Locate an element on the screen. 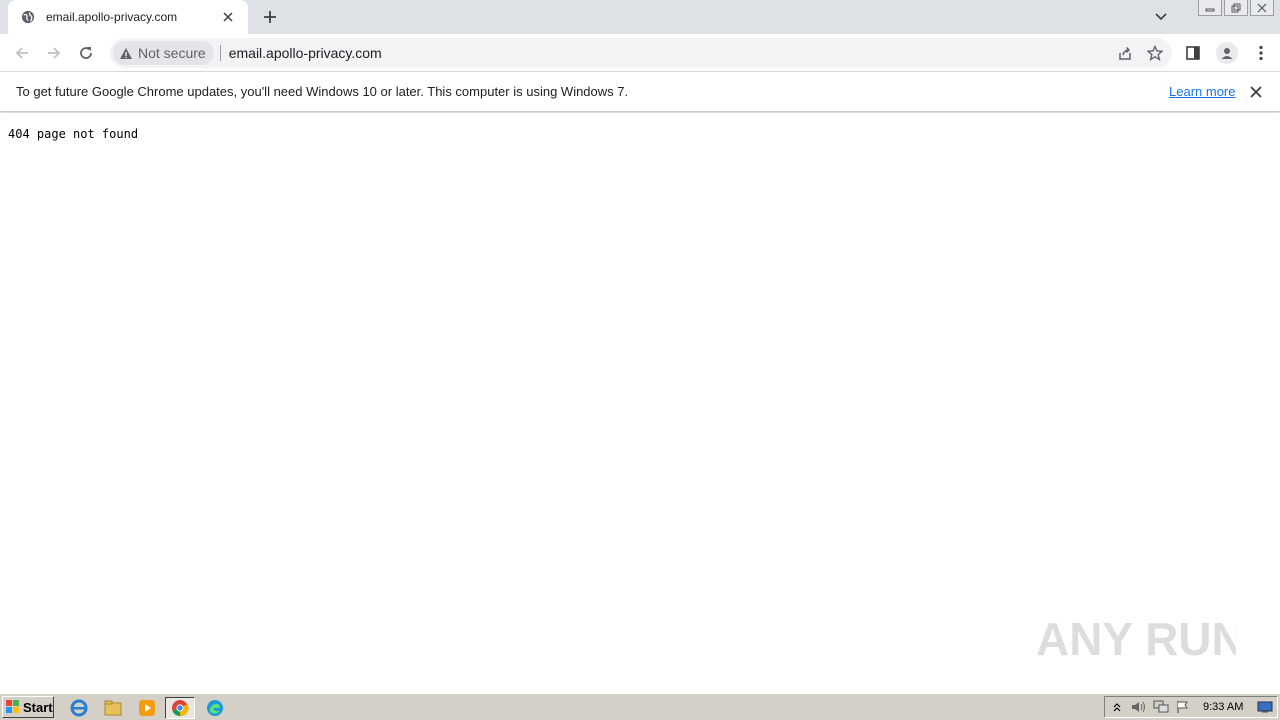  minimize-button is located at coordinates (1210, 8).